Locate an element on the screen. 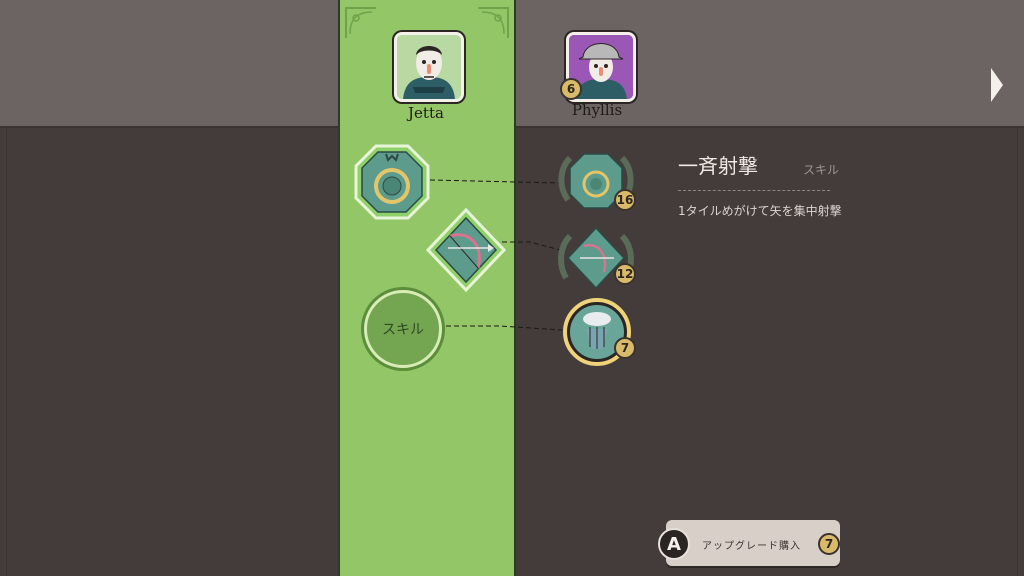 Image resolution: width=1024 pixels, height=576 pixels. skill-slot-label: スキル is located at coordinates (403, 330).